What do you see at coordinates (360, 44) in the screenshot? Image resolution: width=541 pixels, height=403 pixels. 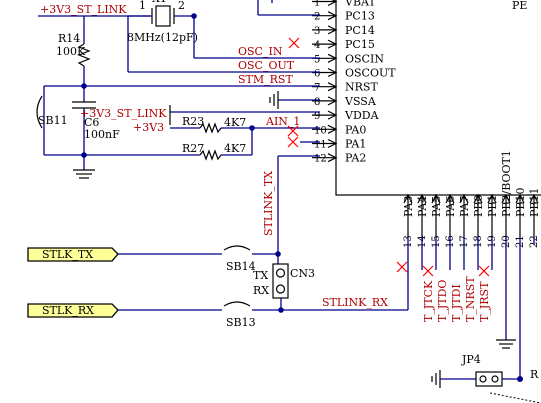 I see `pin-name: PC15` at bounding box center [360, 44].